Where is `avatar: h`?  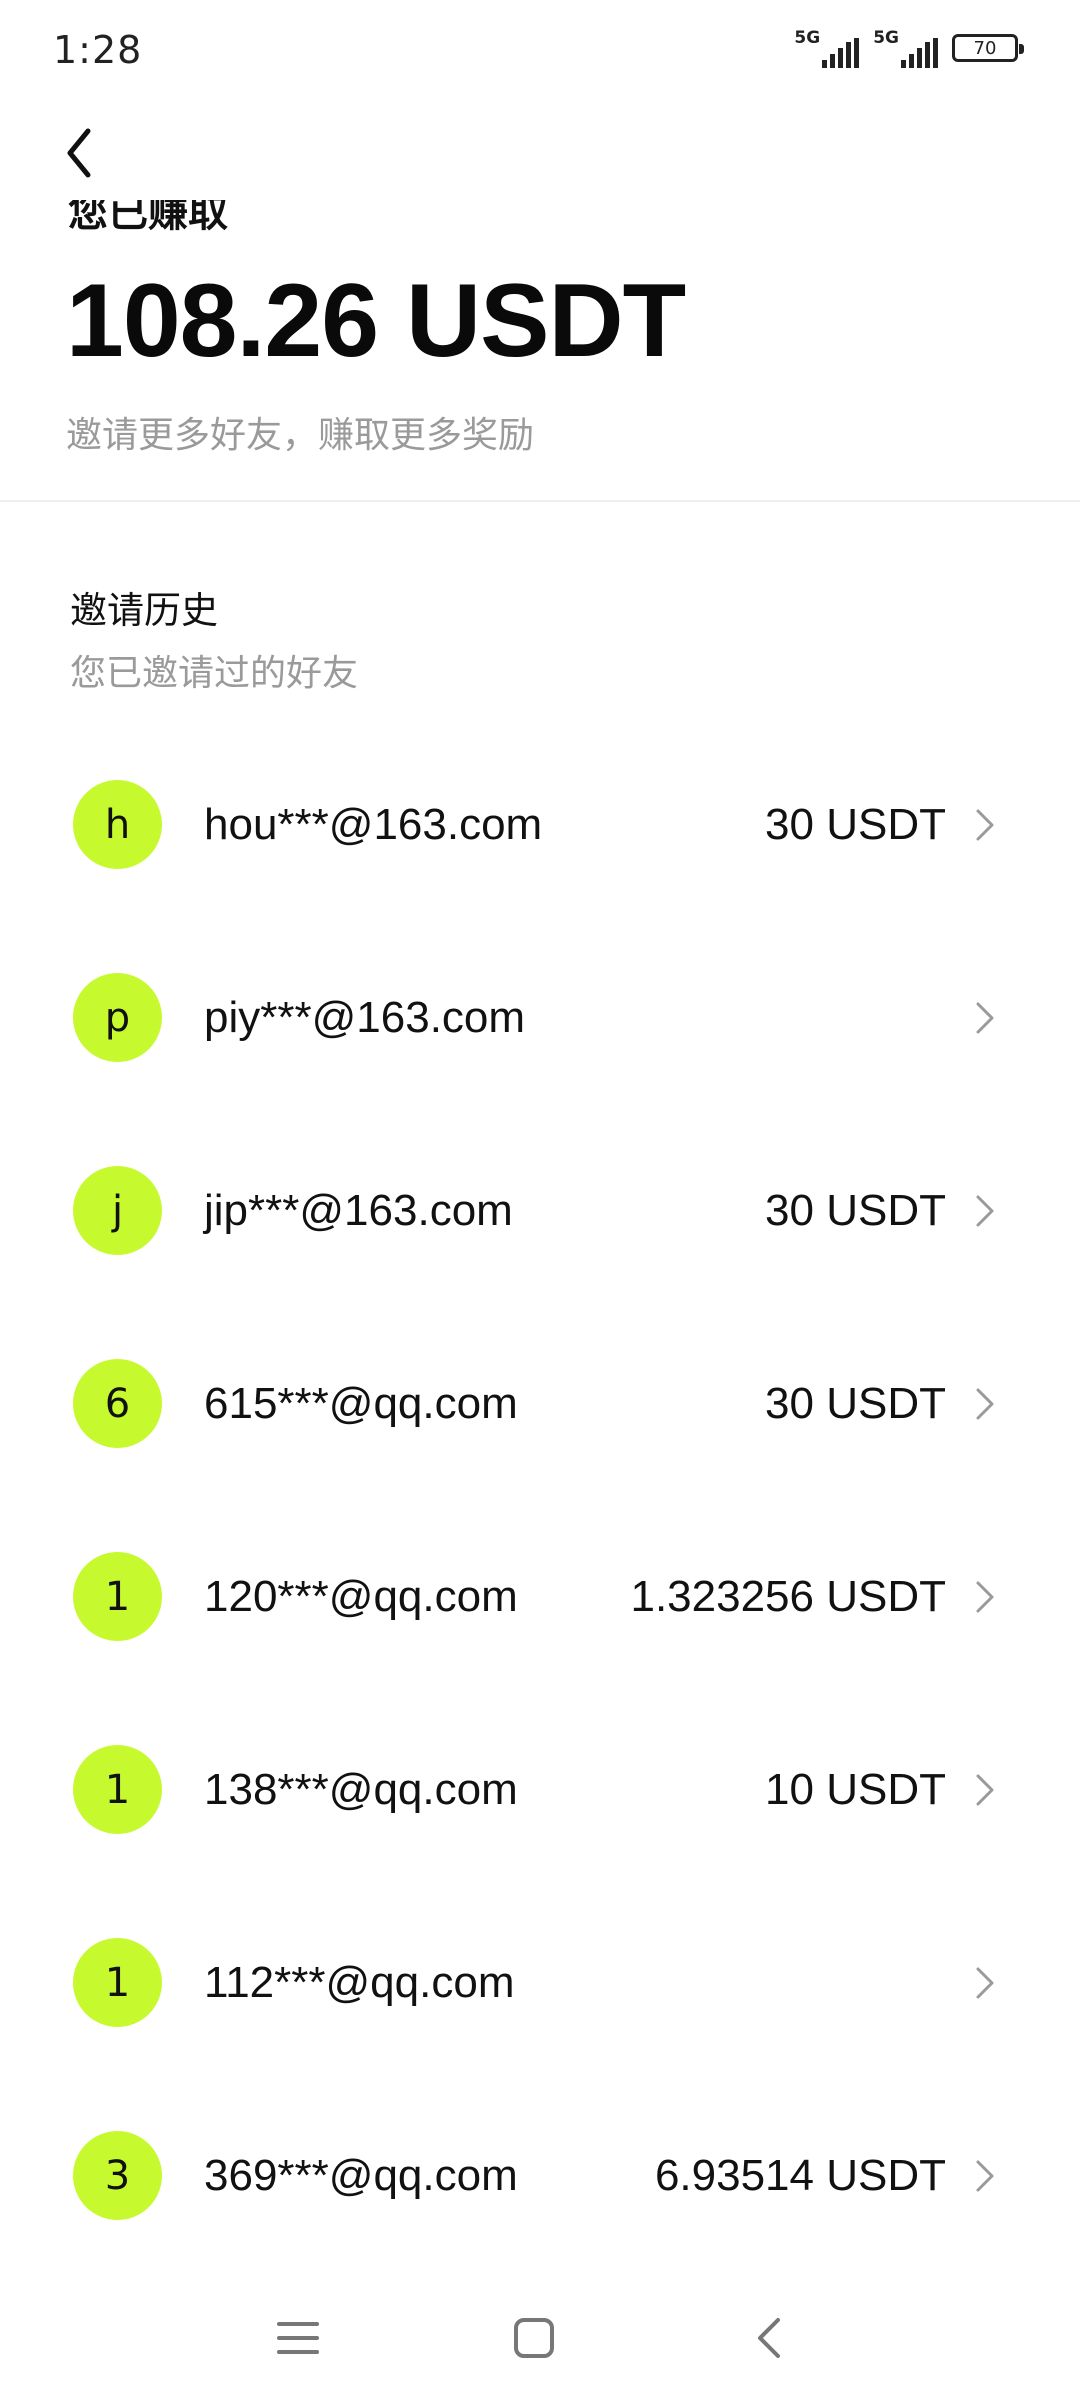
avatar: h is located at coordinates (117, 824).